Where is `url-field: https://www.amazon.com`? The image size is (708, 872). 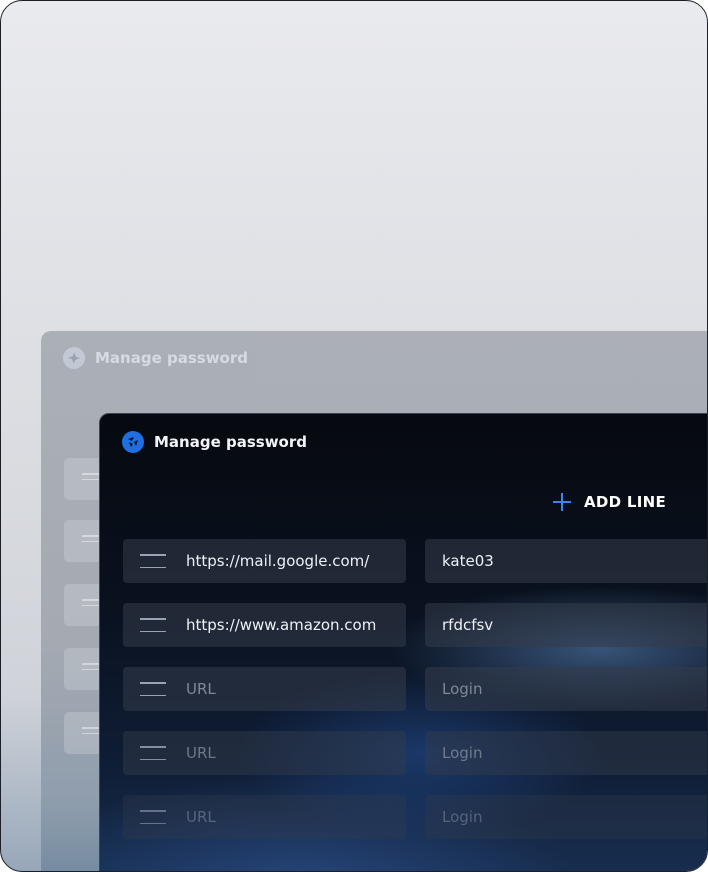 url-field: https://www.amazon.com is located at coordinates (264, 625).